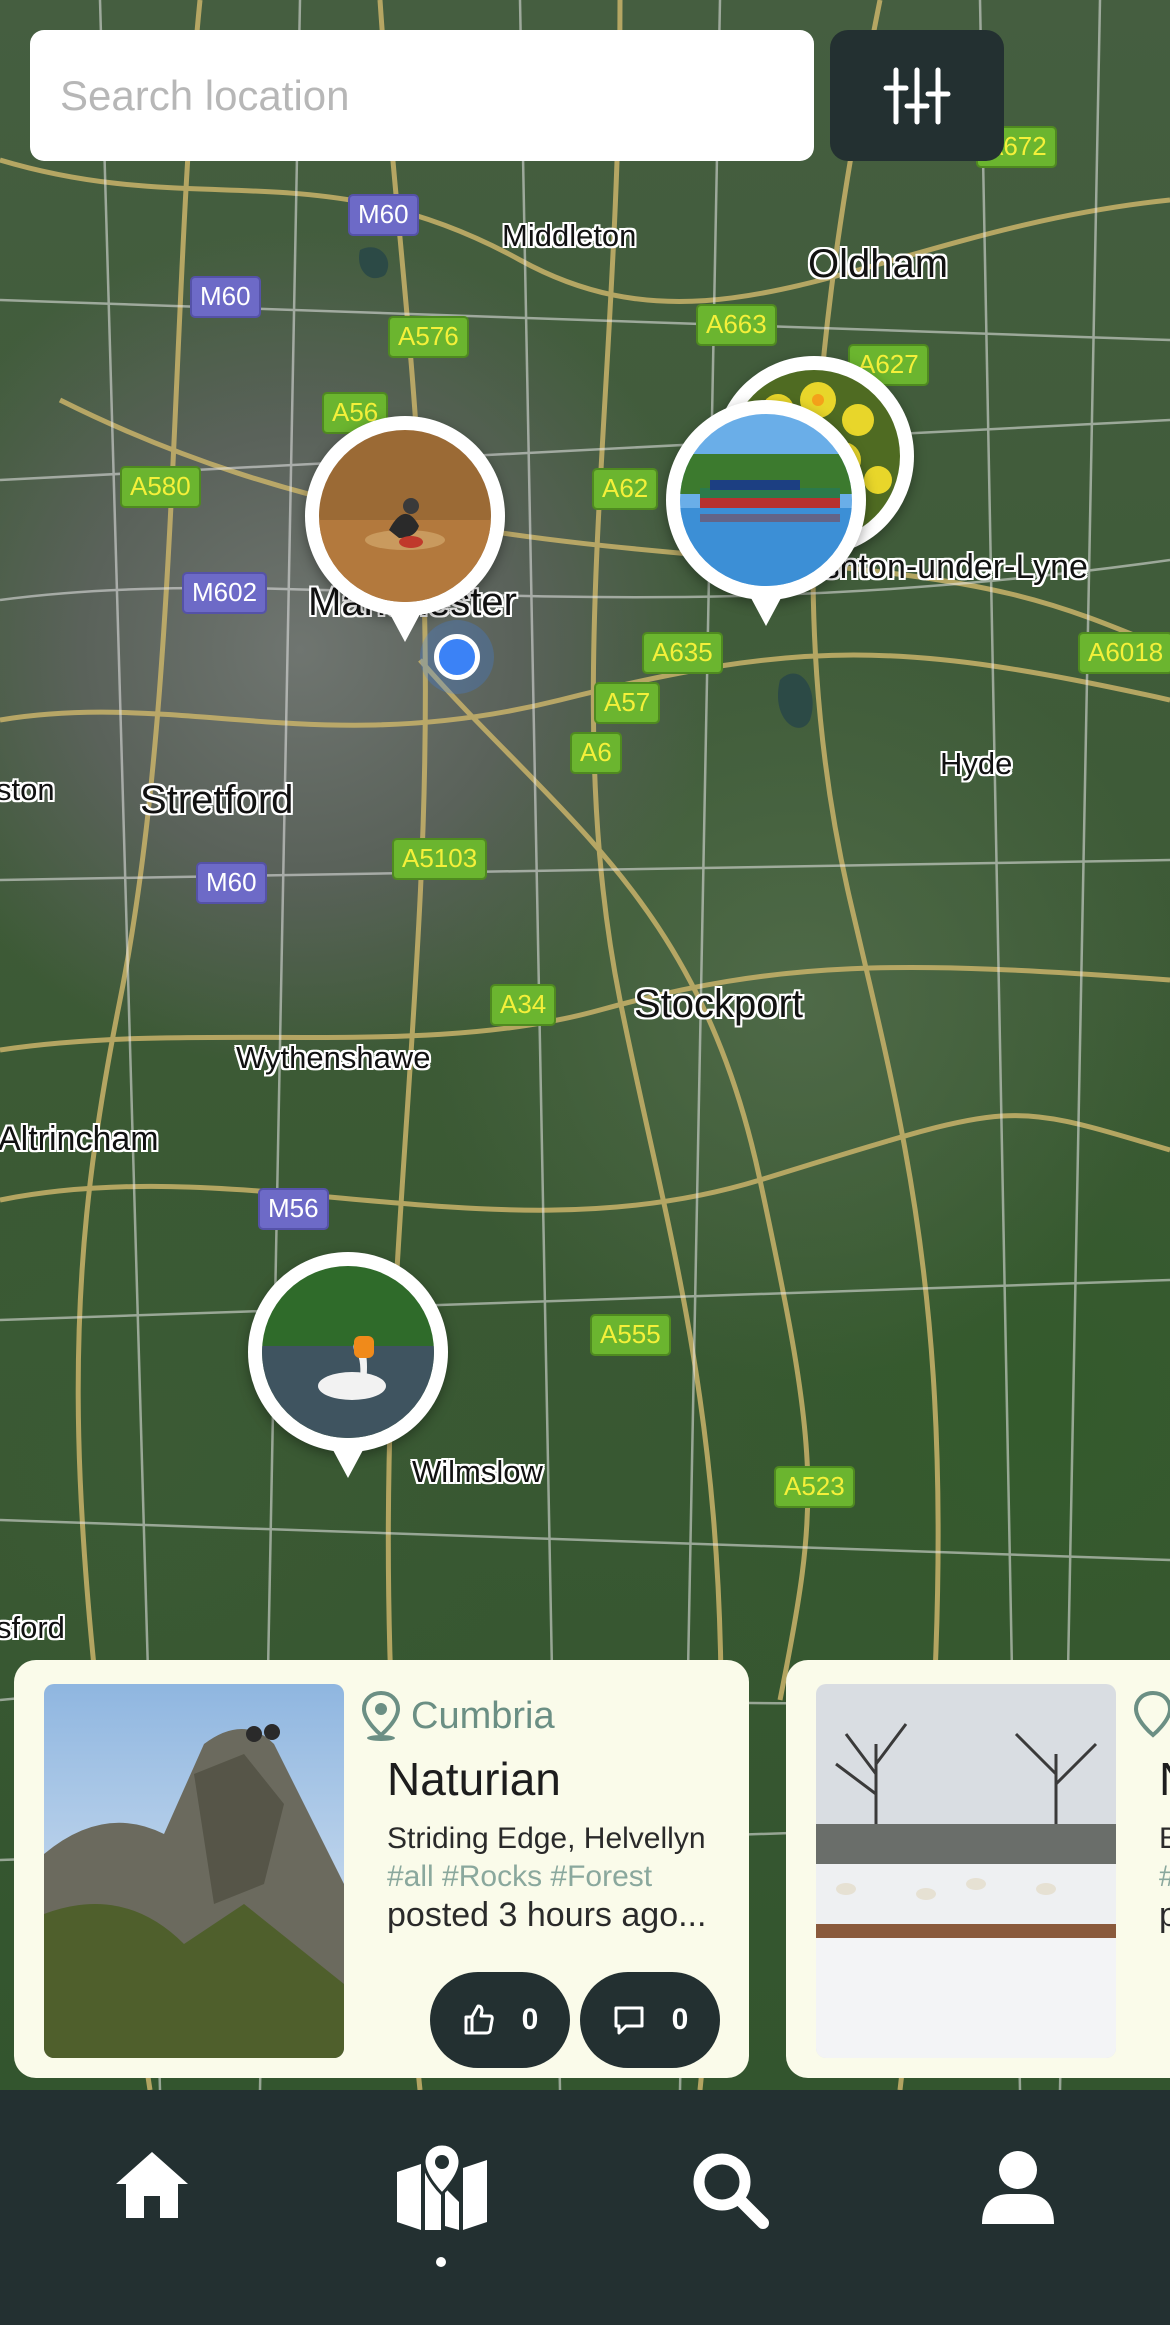  Describe the element at coordinates (585, 2207) in the screenshot. I see `bottom-navigation` at that location.